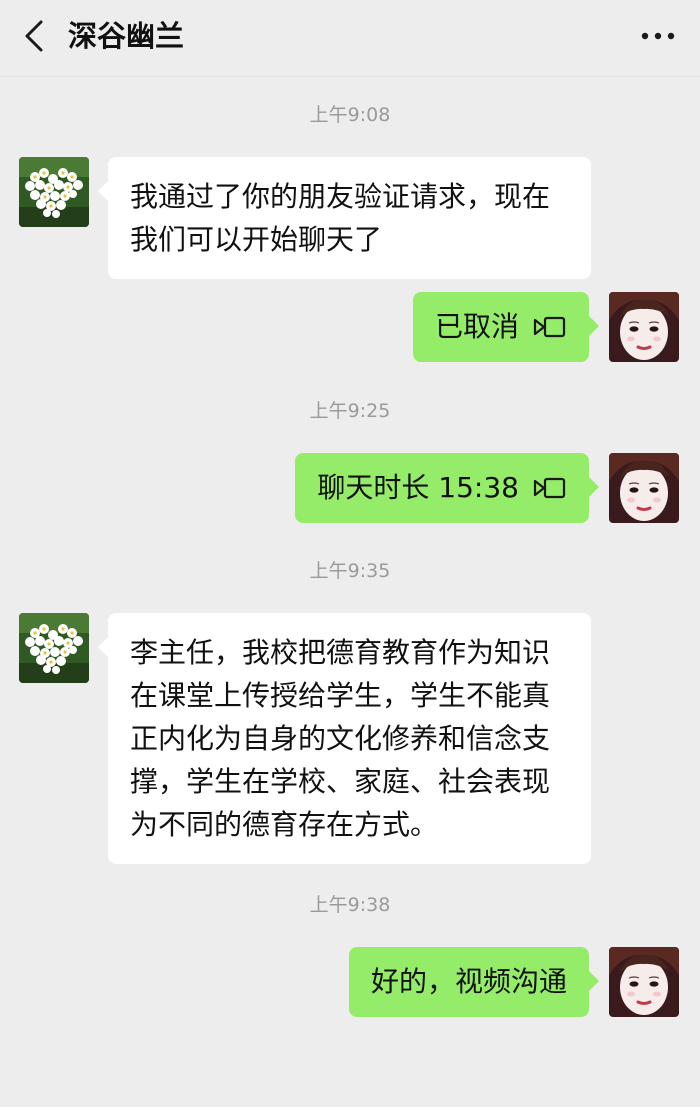 Image resolution: width=700 pixels, height=1107 pixels. I want to click on timestamp: 上午9:38, so click(350, 905).